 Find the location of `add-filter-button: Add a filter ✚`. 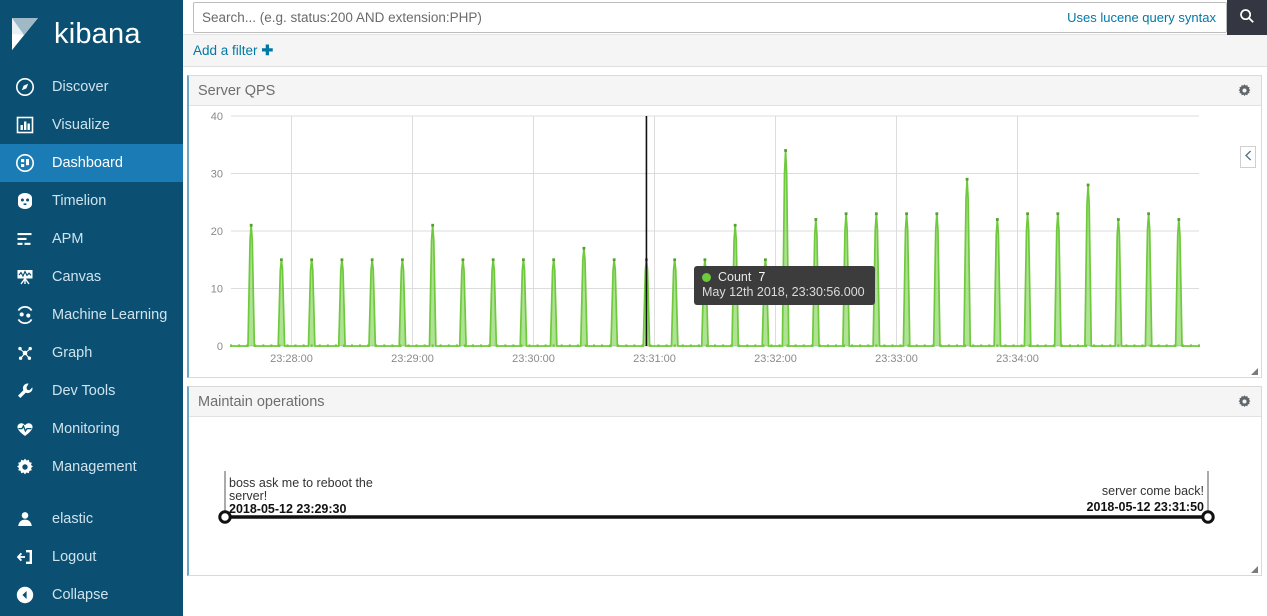

add-filter-button: Add a filter ✚ is located at coordinates (233, 50).